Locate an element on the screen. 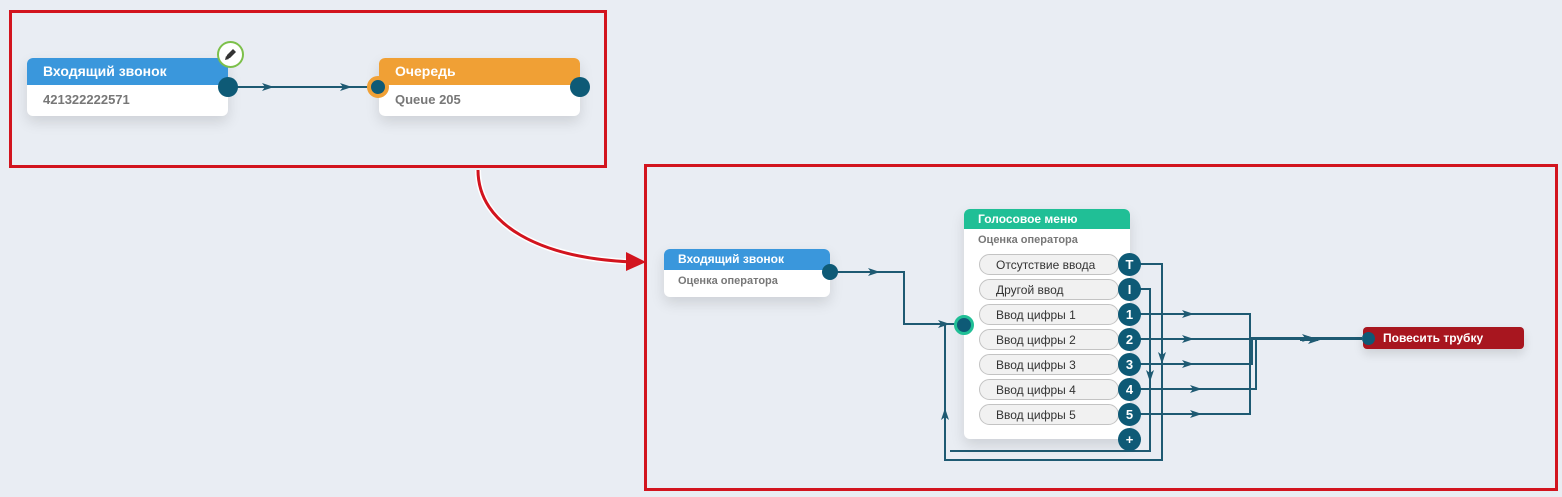 This screenshot has width=1562, height=497. incoming-call-node-after: Входящий звонок Оценка оператора is located at coordinates (747, 273).